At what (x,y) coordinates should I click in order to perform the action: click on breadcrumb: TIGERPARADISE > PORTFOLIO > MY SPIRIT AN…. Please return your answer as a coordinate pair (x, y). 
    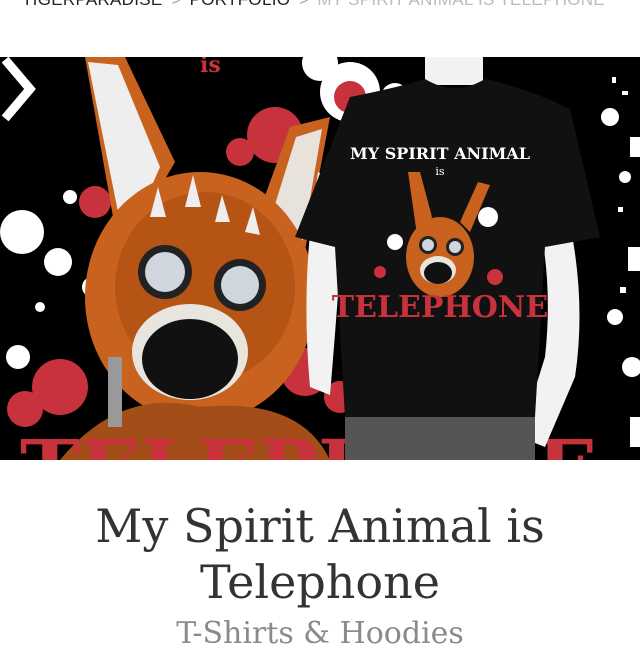
    Looking at the image, I should click on (313, 5).